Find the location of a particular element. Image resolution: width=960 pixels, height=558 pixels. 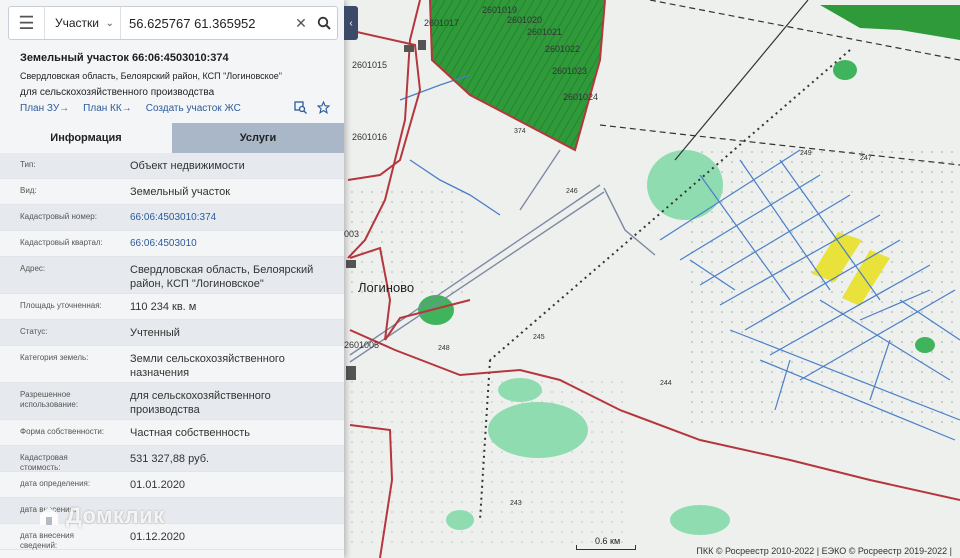

place-name-label: Логиново is located at coordinates (386, 287).